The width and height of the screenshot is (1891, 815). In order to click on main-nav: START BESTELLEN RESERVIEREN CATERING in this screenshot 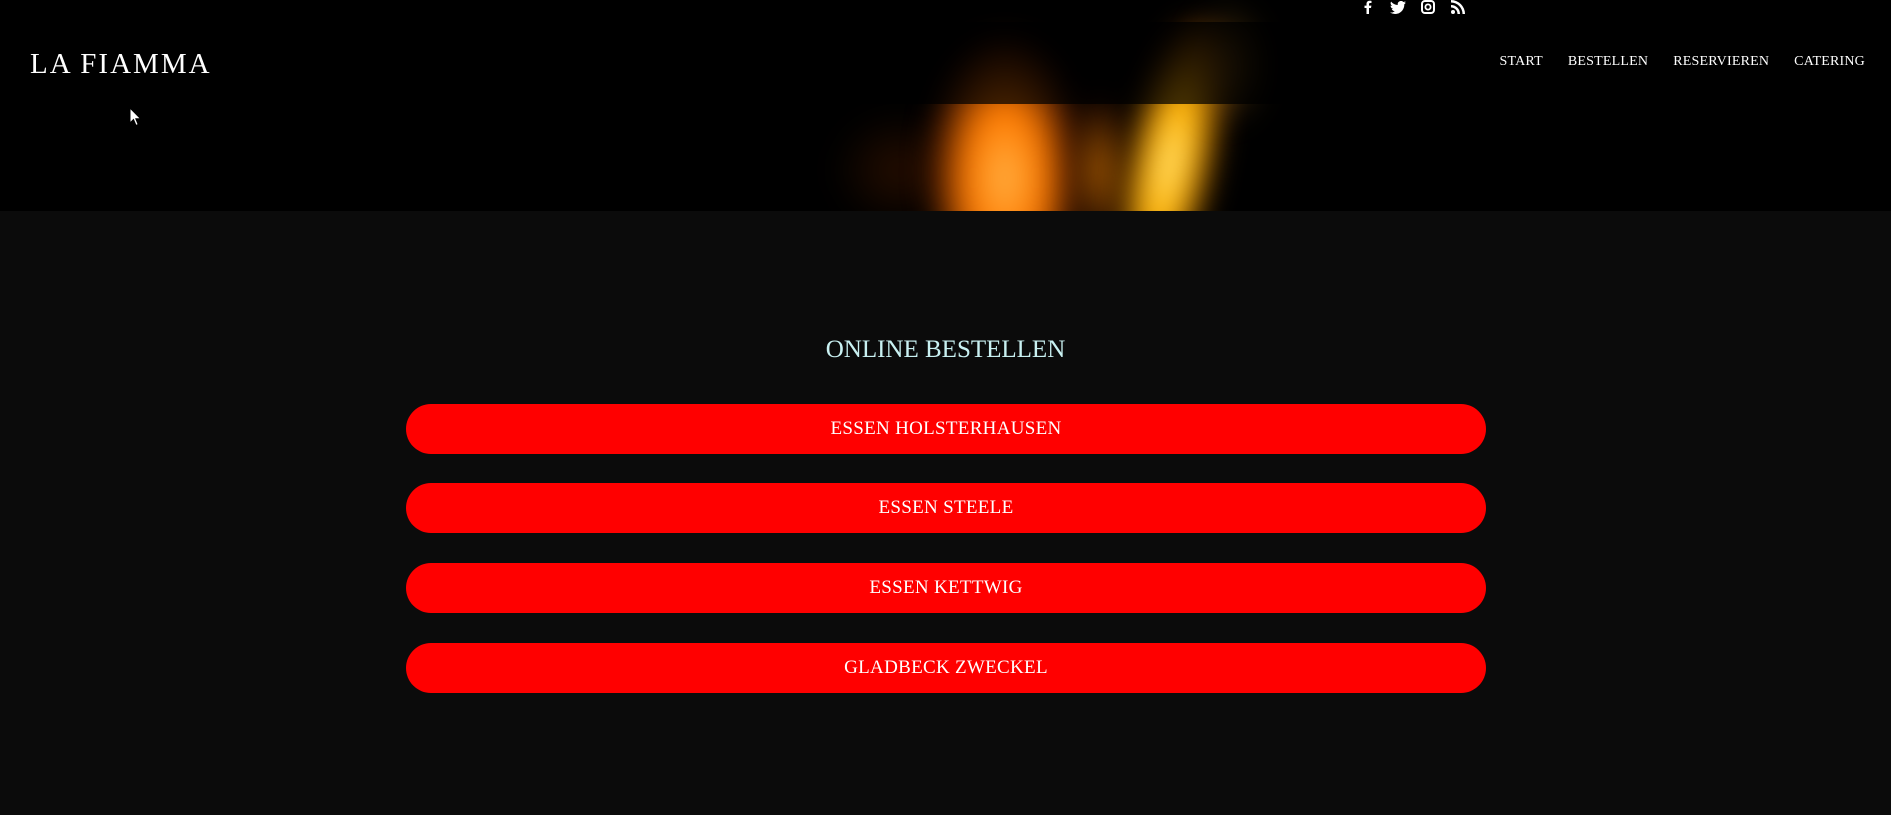, I will do `click(1682, 62)`.